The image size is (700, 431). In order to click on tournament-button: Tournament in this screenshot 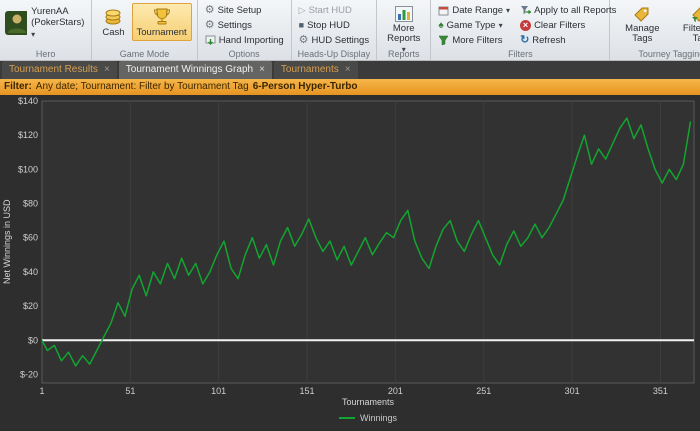, I will do `click(161, 22)`.